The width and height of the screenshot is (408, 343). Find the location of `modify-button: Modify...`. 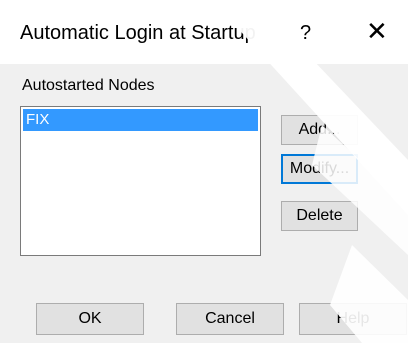

modify-button: Modify... is located at coordinates (319, 169).